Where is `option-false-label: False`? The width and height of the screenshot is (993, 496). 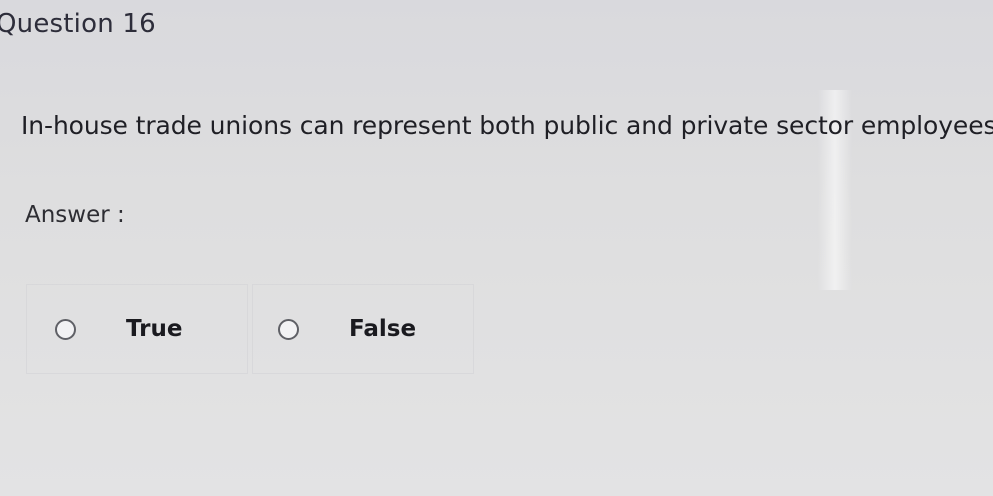
option-false-label: False is located at coordinates (382, 329).